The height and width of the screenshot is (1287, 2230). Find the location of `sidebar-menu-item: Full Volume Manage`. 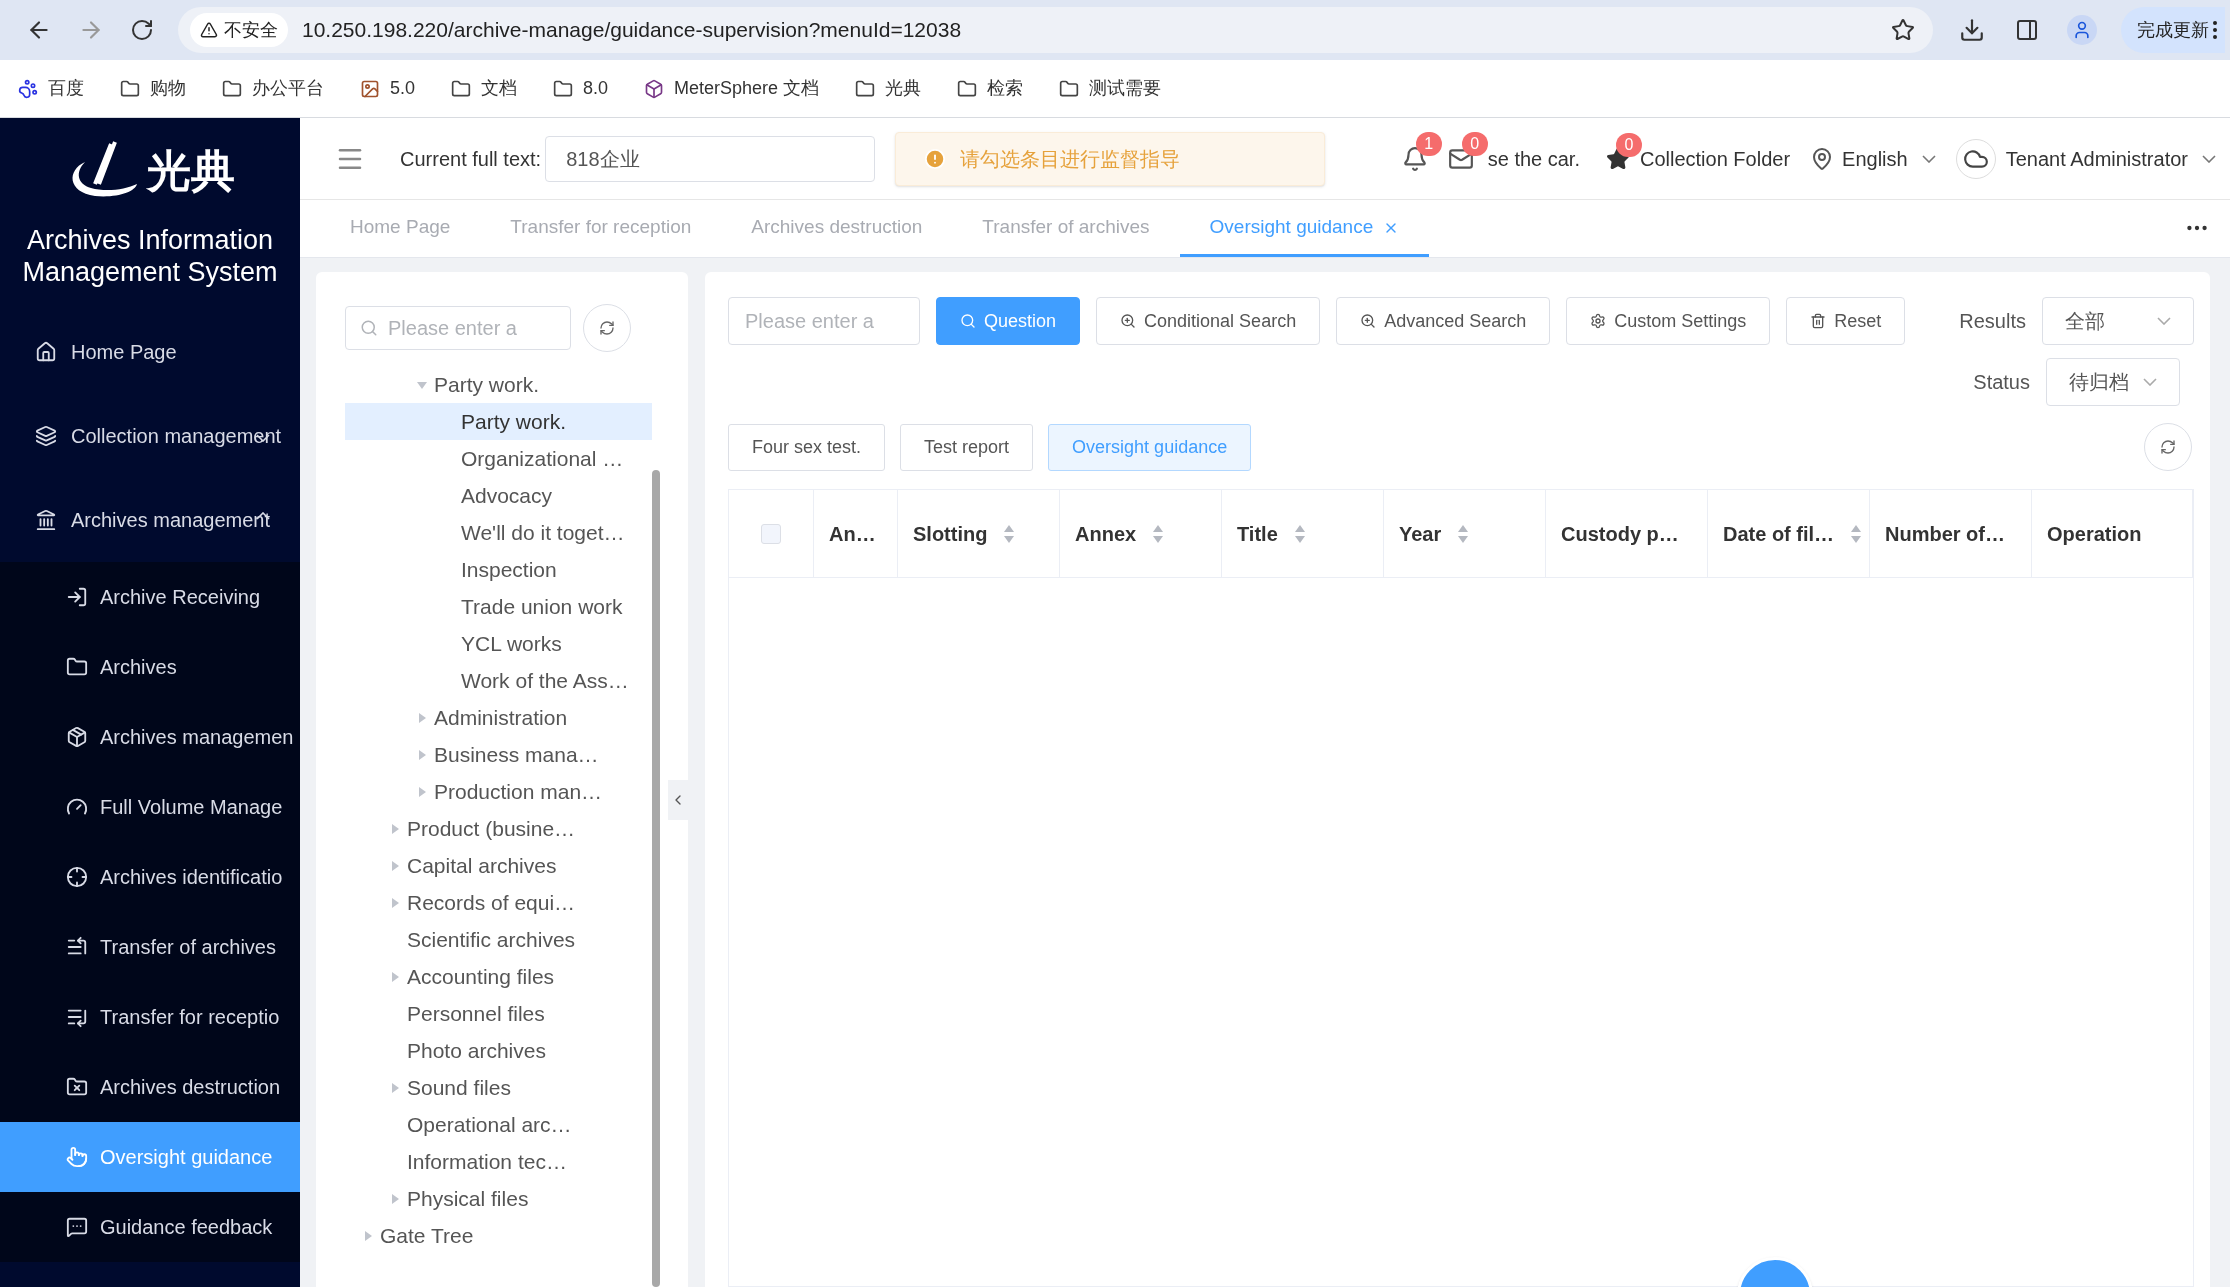

sidebar-menu-item: Full Volume Manage is located at coordinates (150, 807).